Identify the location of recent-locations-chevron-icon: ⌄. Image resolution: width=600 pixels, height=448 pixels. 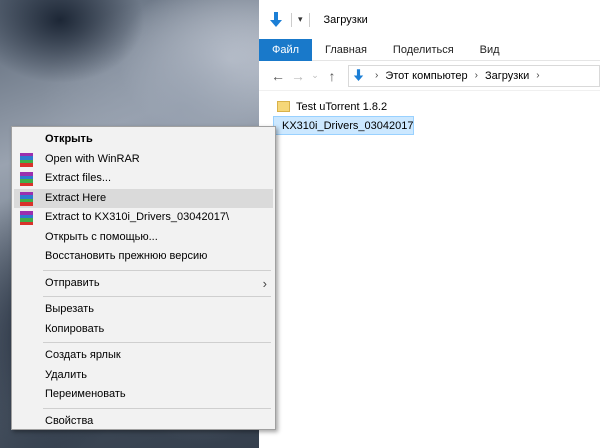
(315, 75).